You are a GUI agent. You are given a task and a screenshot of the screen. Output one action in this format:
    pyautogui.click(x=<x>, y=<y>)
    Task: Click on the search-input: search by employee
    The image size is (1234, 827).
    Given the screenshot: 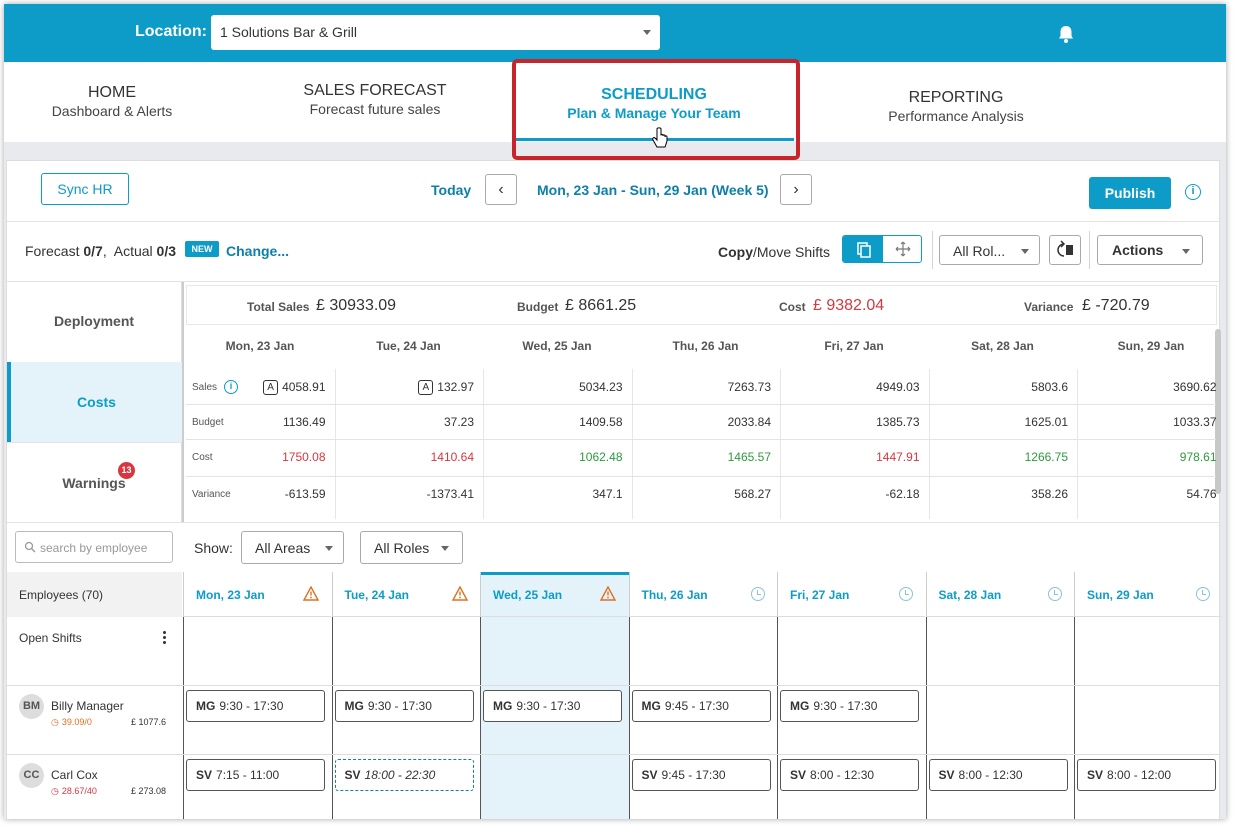 What is the action you would take?
    pyautogui.click(x=94, y=547)
    